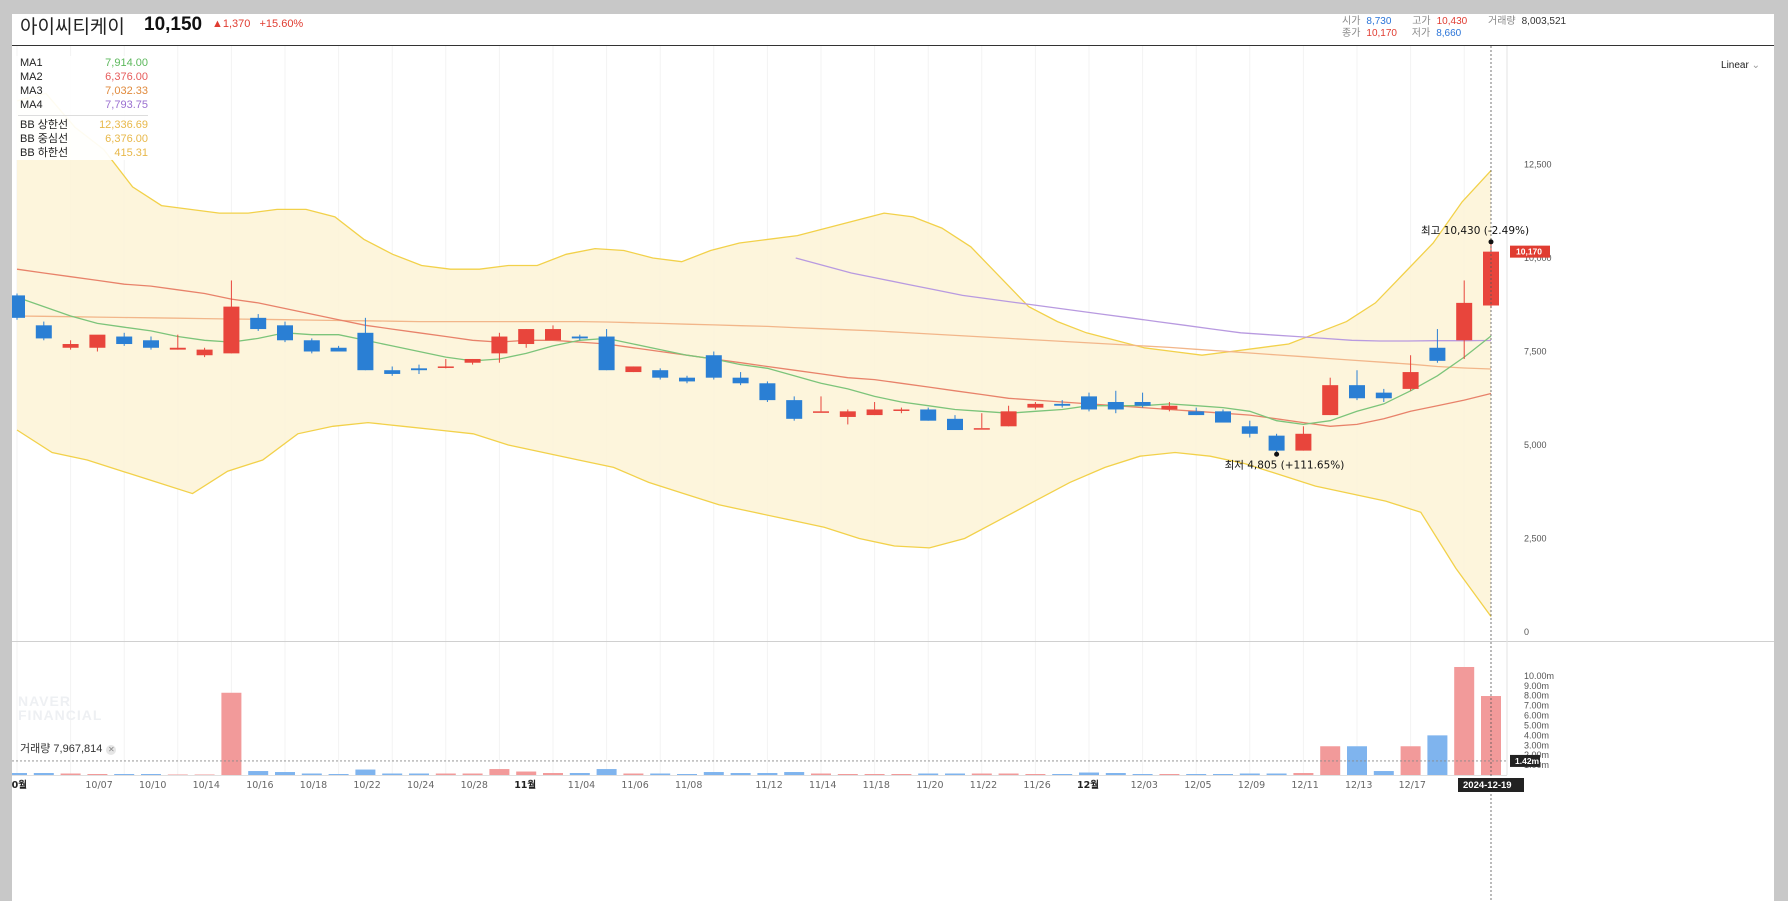 Image resolution: width=1788 pixels, height=901 pixels. I want to click on x-tick-label: 11/18, so click(876, 785).